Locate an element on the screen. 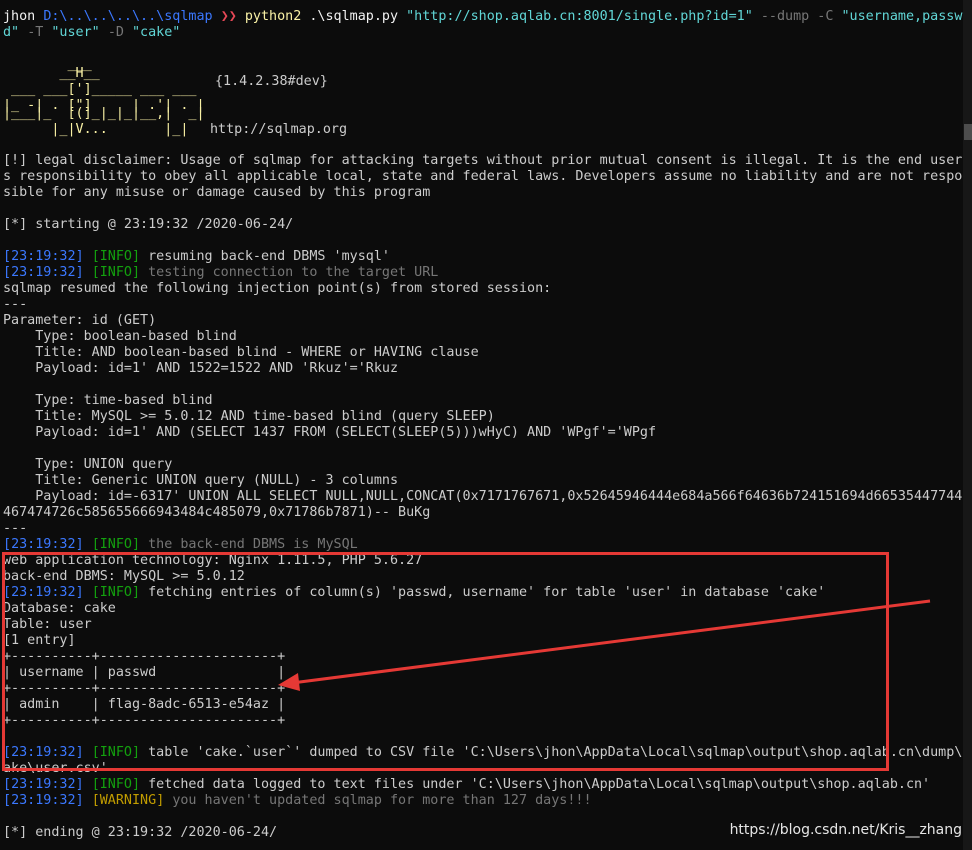 This screenshot has width=972, height=850. scrollbar-thumb is located at coordinates (968, 132).